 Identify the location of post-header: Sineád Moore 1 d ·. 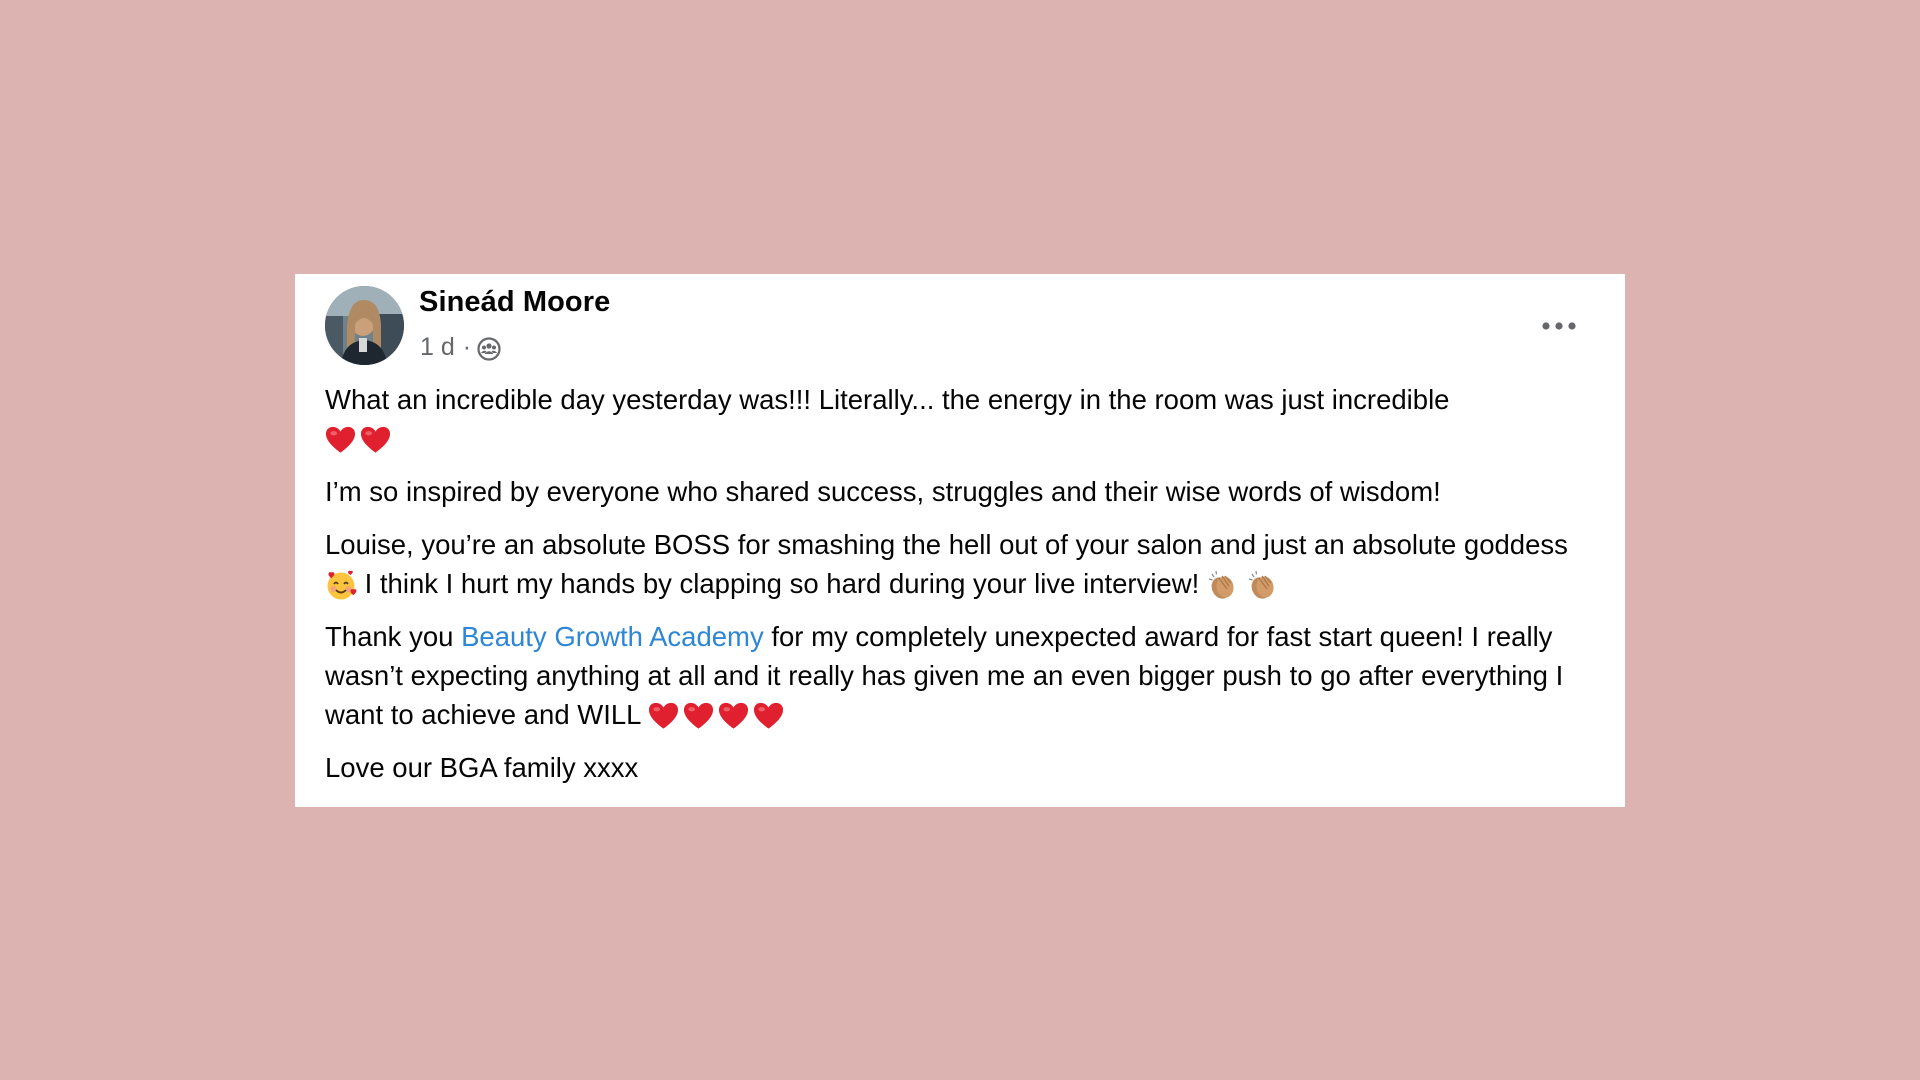
(960, 327).